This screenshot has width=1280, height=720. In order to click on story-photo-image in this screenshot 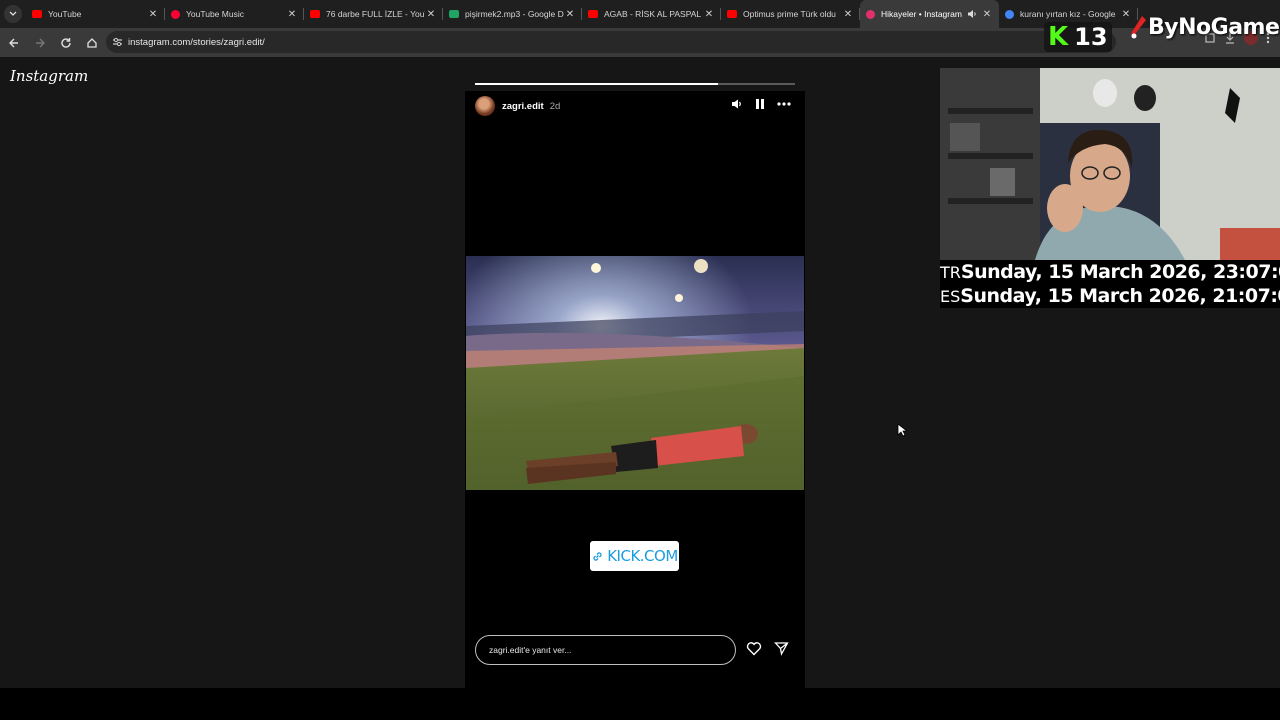, I will do `click(635, 373)`.